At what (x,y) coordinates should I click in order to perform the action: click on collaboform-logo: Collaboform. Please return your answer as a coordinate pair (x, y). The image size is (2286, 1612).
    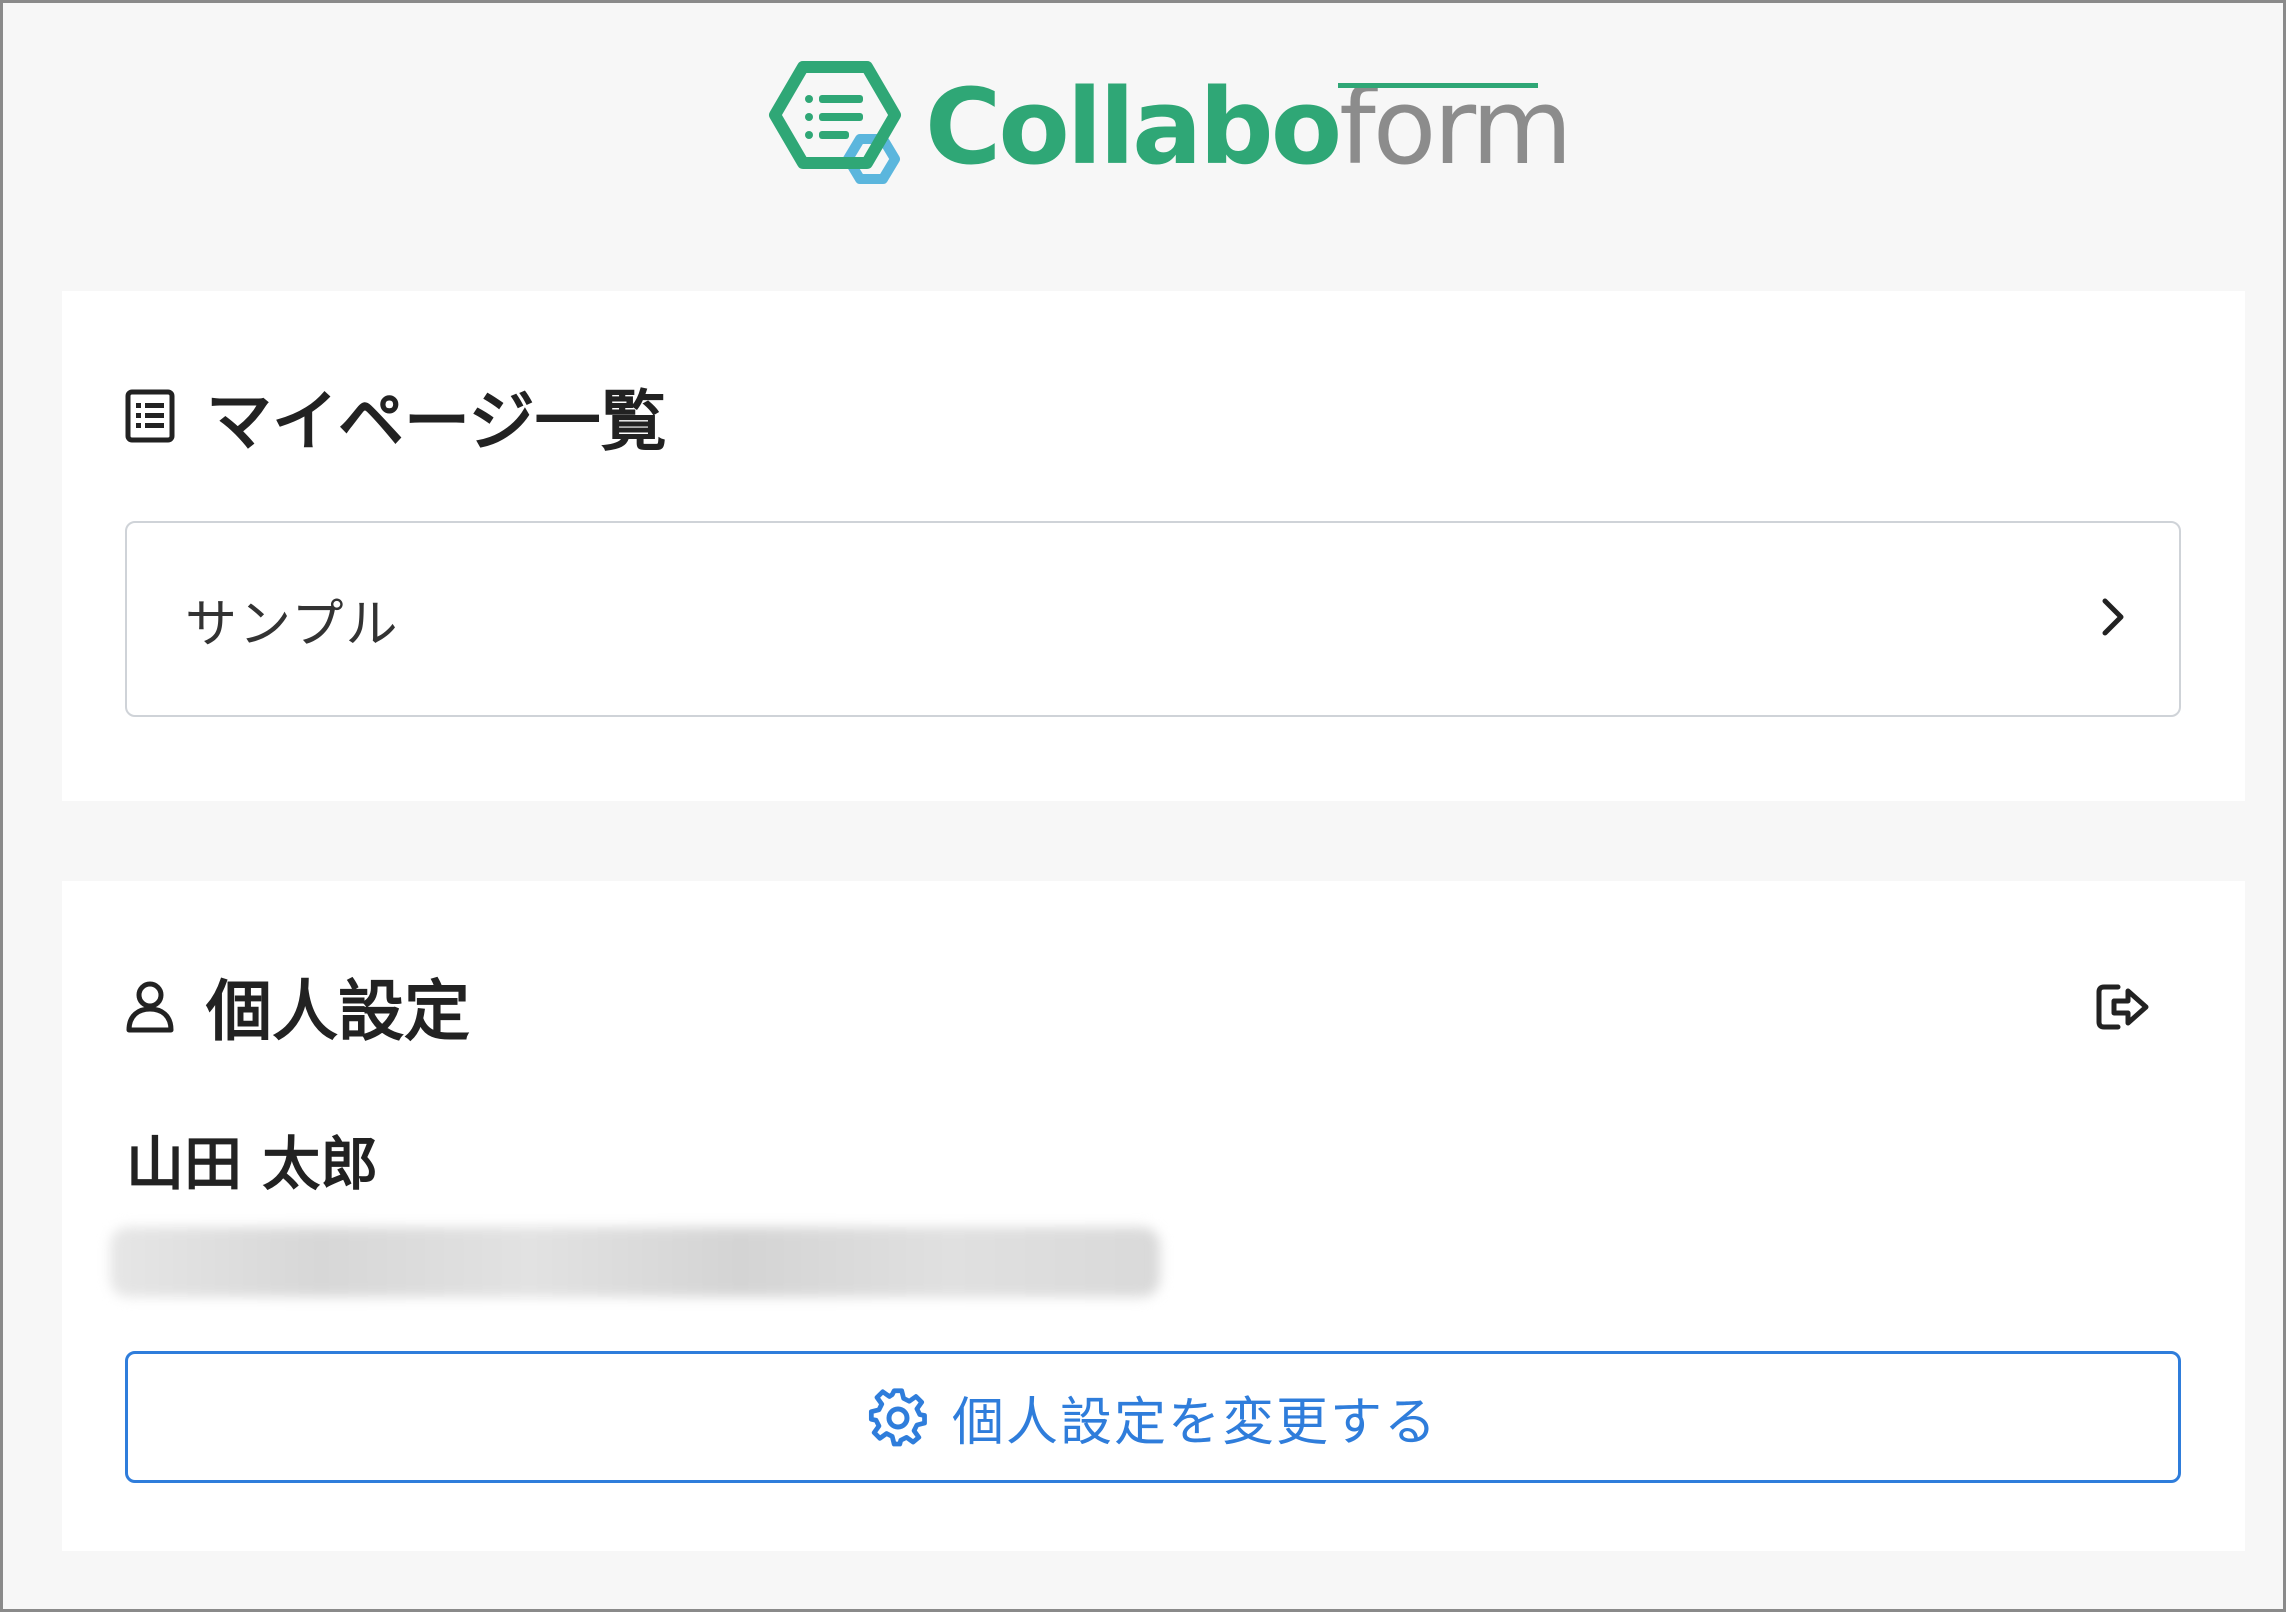
    Looking at the image, I should click on (1169, 125).